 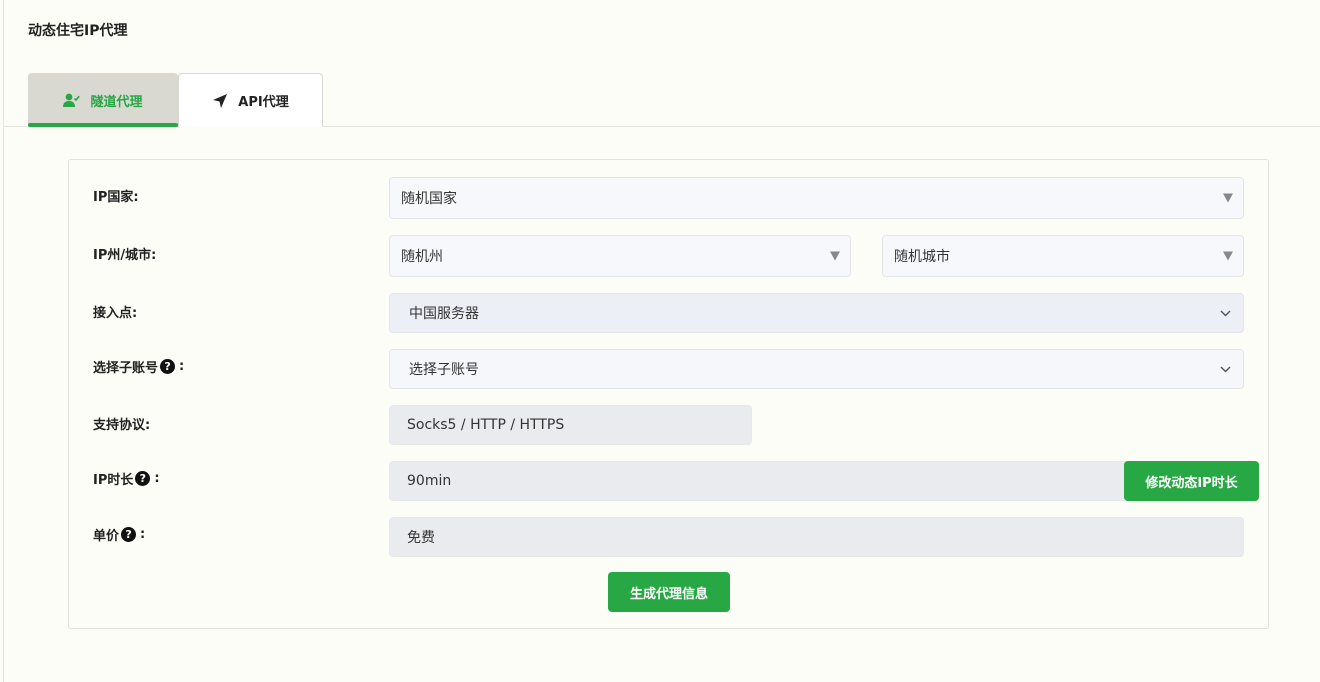 What do you see at coordinates (106, 536) in the screenshot?
I see `price-label: 单价` at bounding box center [106, 536].